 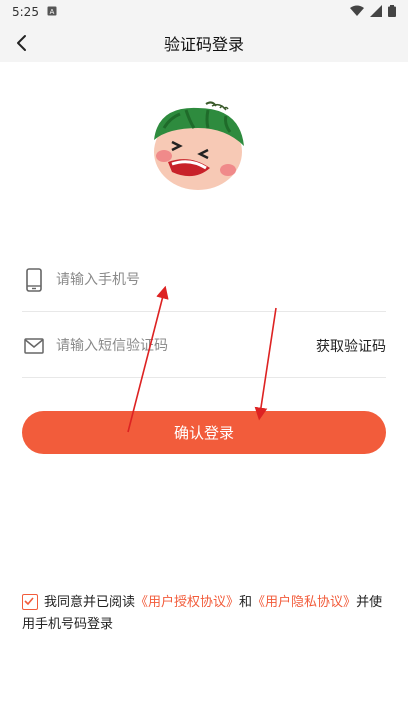 What do you see at coordinates (304, 602) in the screenshot?
I see `user-privacy-link: 《用户隐私协议》` at bounding box center [304, 602].